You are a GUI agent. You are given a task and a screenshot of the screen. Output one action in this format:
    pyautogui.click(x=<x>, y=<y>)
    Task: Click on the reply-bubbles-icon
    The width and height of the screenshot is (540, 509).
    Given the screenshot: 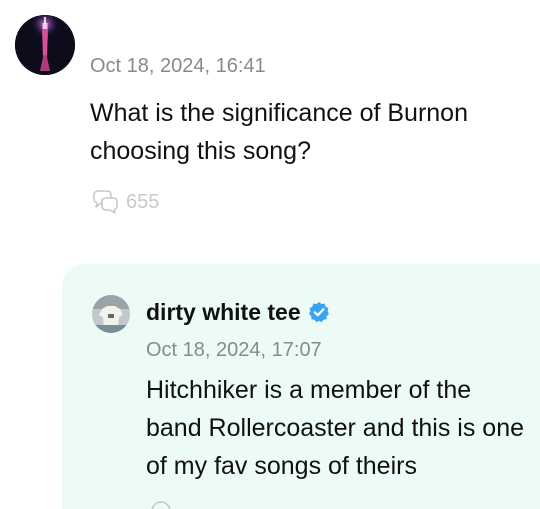 What is the action you would take?
    pyautogui.click(x=105, y=202)
    